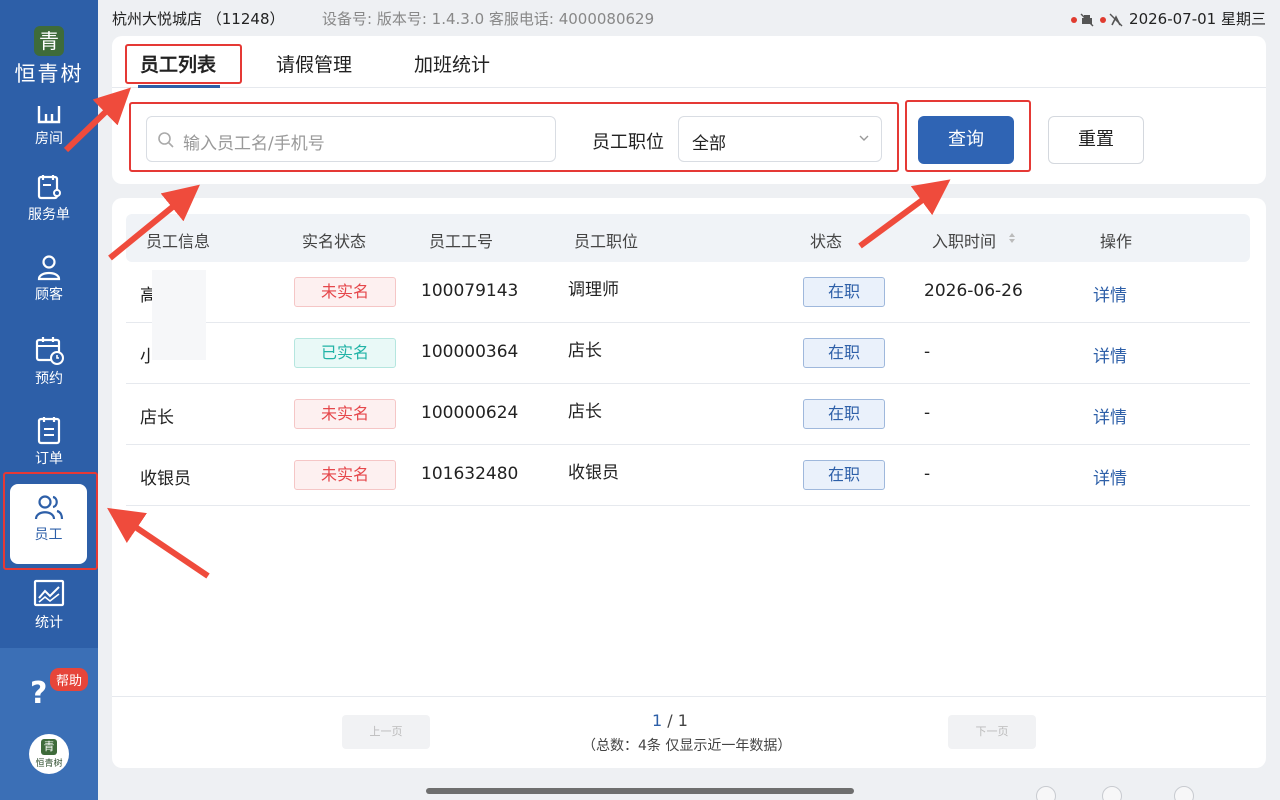 The image size is (1280, 800). I want to click on device-info: 设备号: 版本号: 1.4.3.0 客服电话: 4000080629, so click(488, 19).